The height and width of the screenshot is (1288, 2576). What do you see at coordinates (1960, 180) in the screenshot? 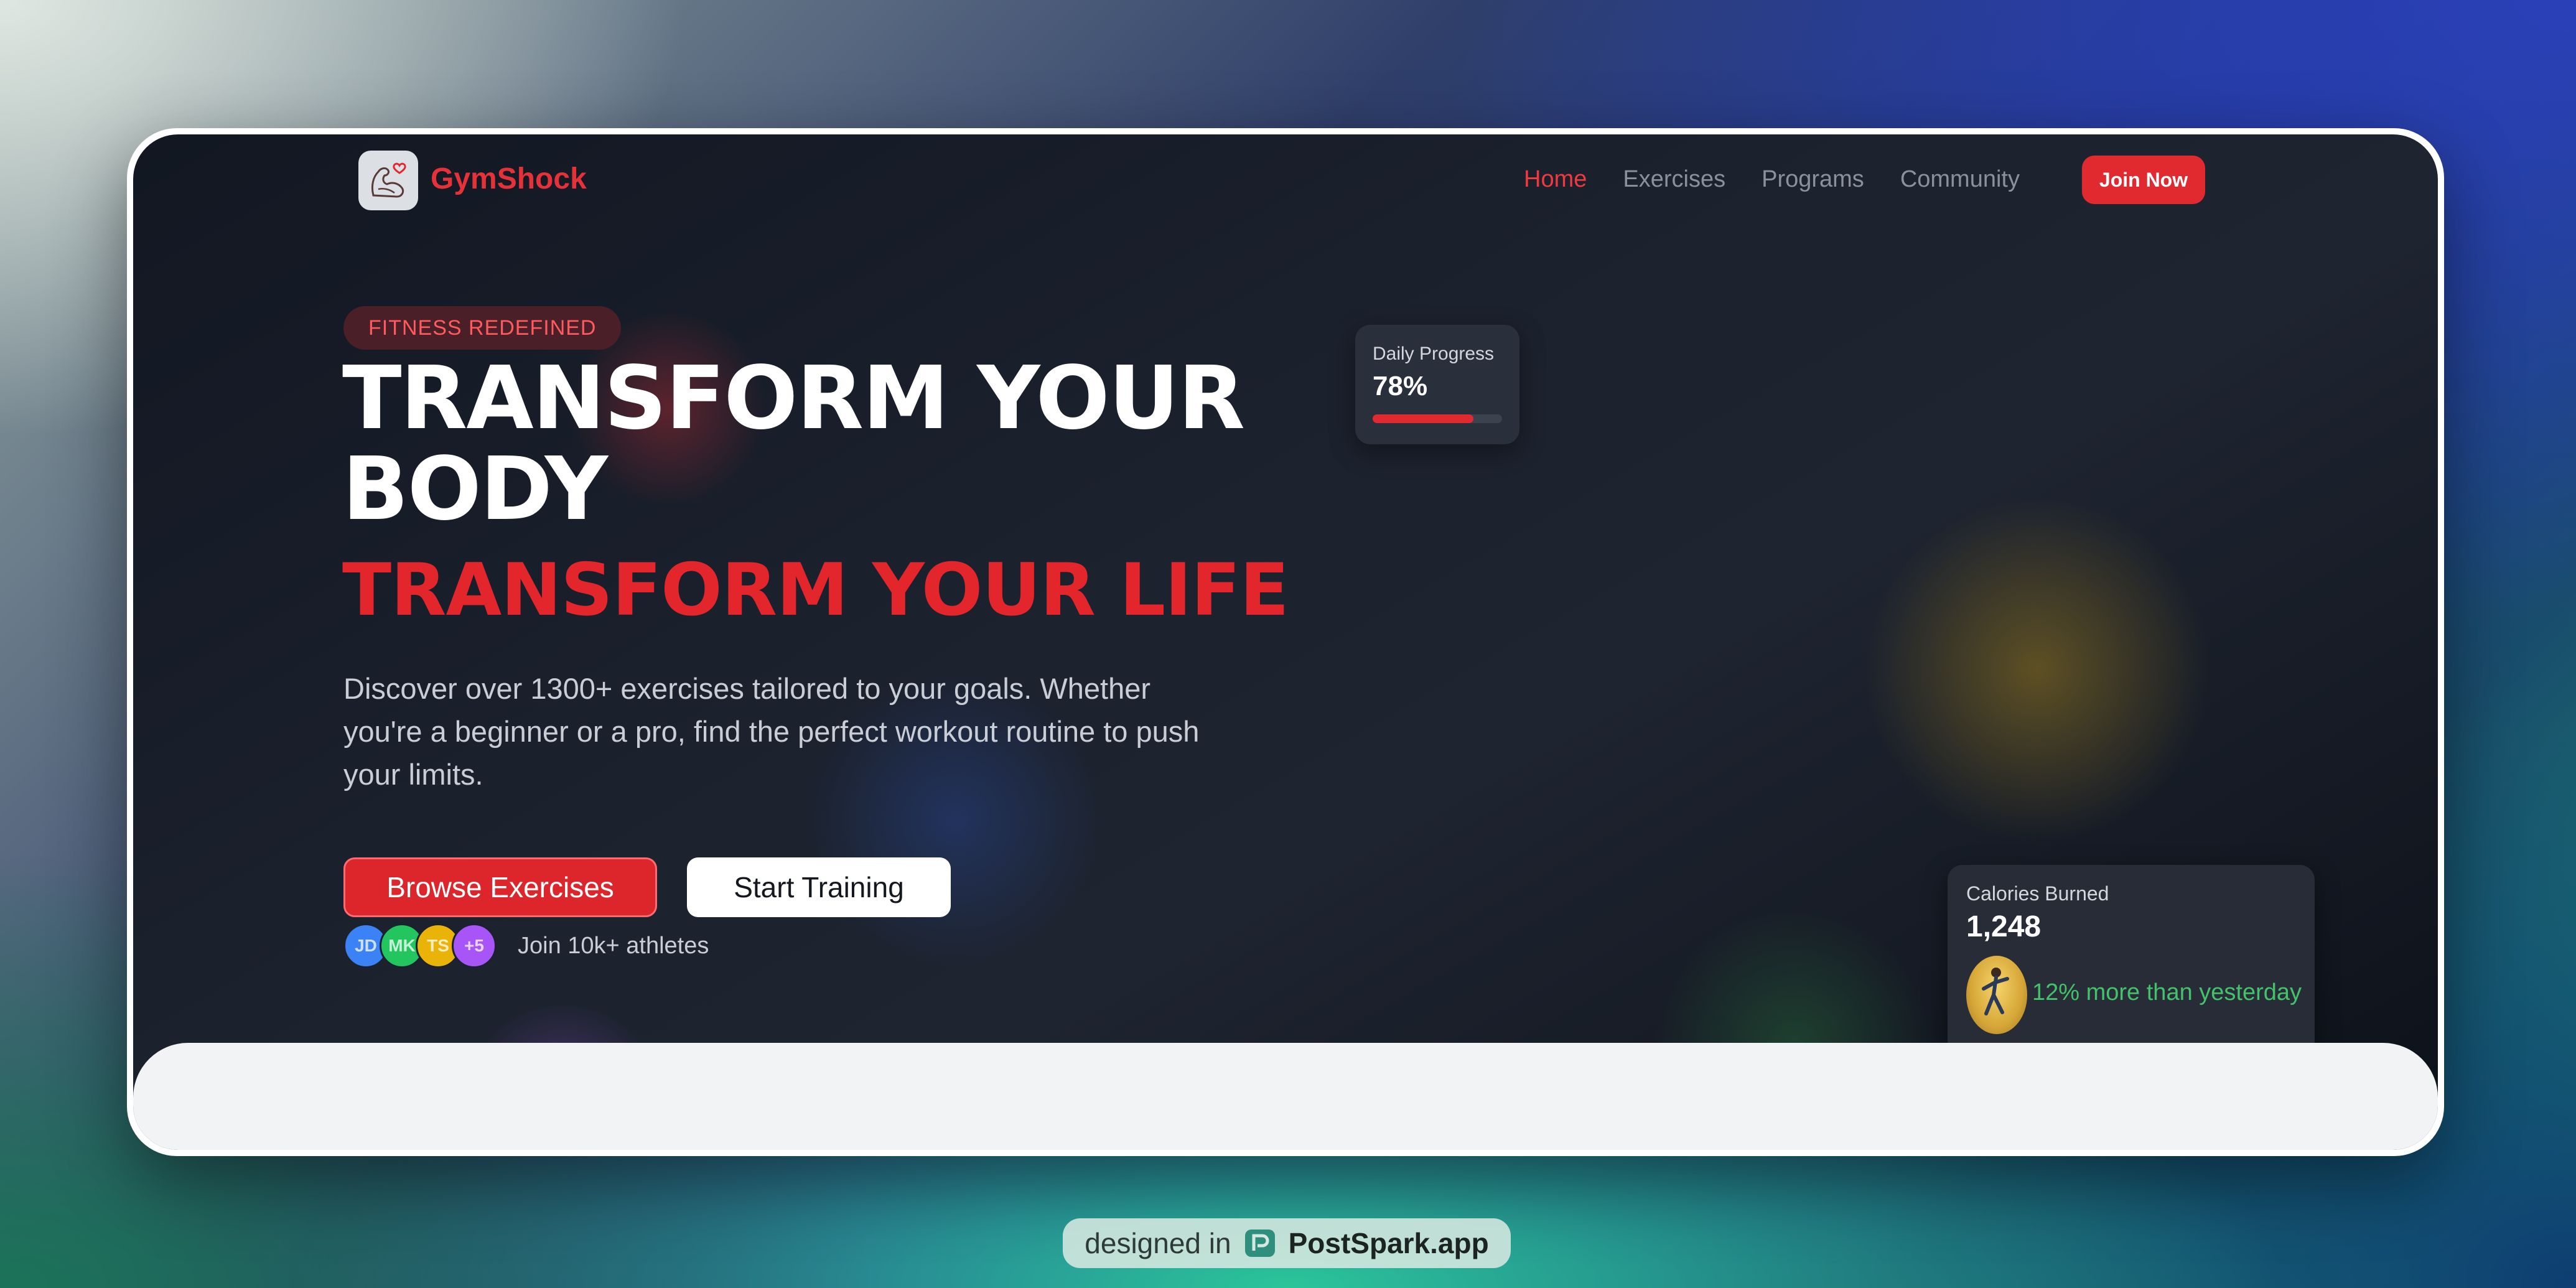
I see `nav-community: Community` at bounding box center [1960, 180].